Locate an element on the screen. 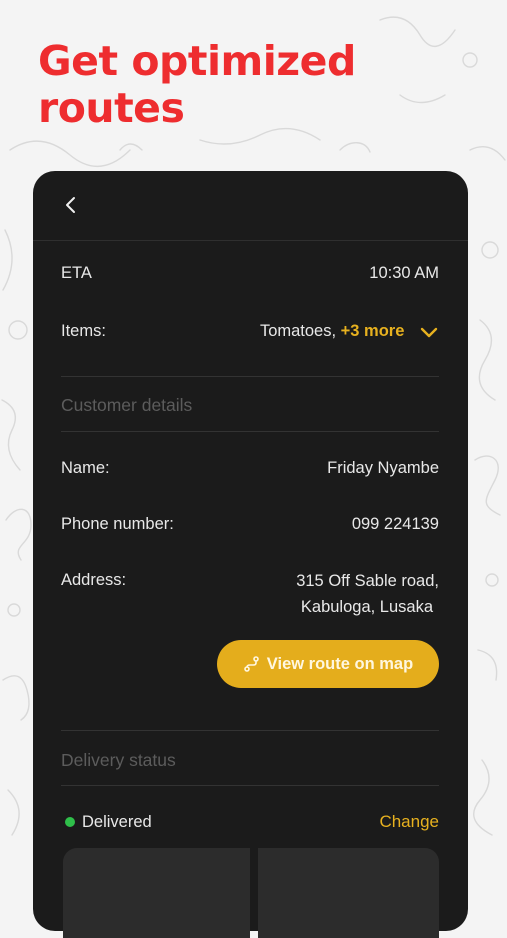 This screenshot has width=507, height=938. phone-label: Phone number: is located at coordinates (117, 524).